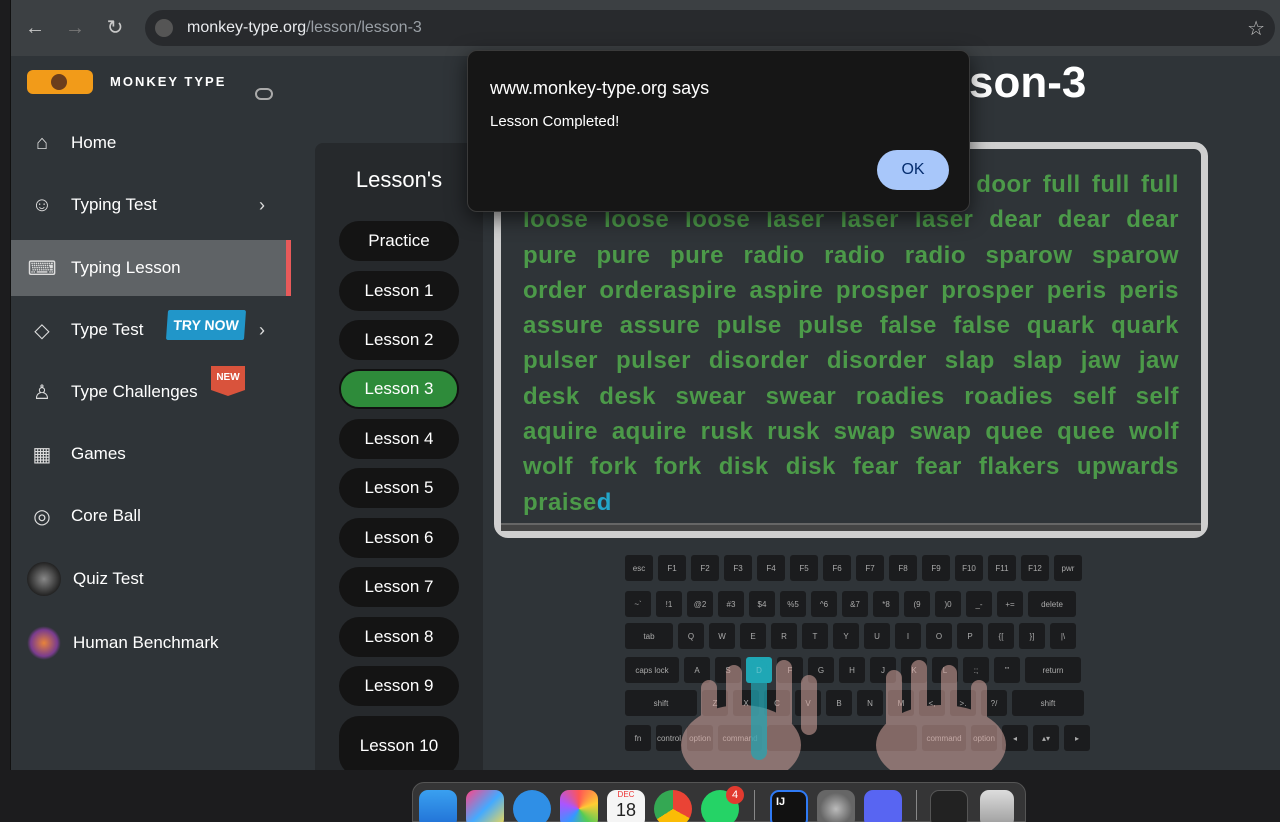 Image resolution: width=1280 pixels, height=822 pixels. What do you see at coordinates (1048, 703) in the screenshot?
I see `key-shift: shift` at bounding box center [1048, 703].